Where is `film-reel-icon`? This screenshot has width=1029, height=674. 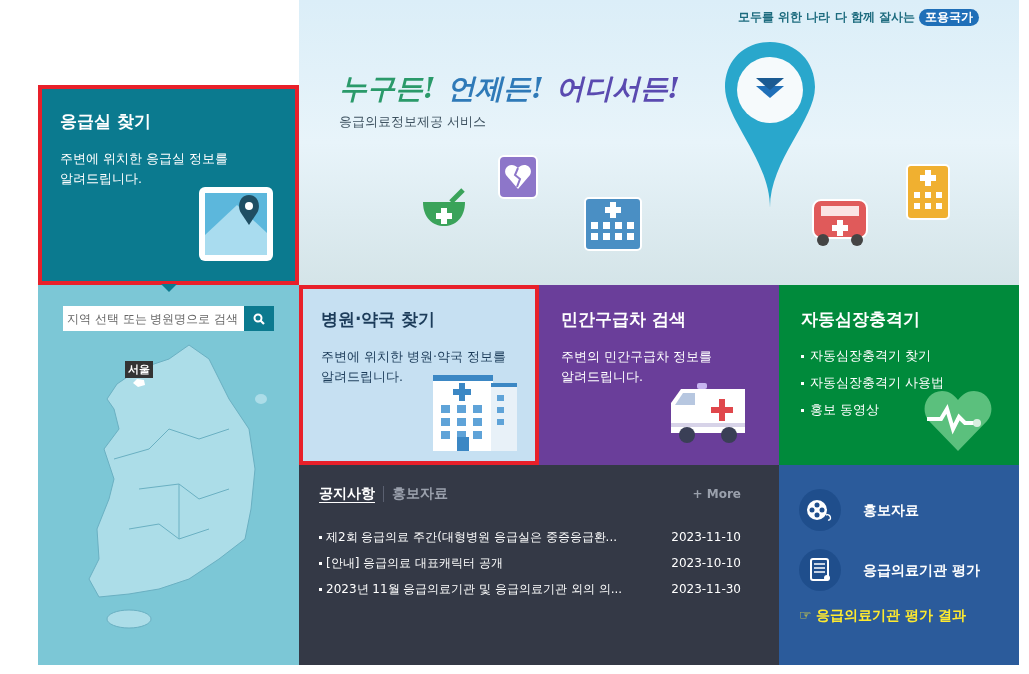 film-reel-icon is located at coordinates (820, 510).